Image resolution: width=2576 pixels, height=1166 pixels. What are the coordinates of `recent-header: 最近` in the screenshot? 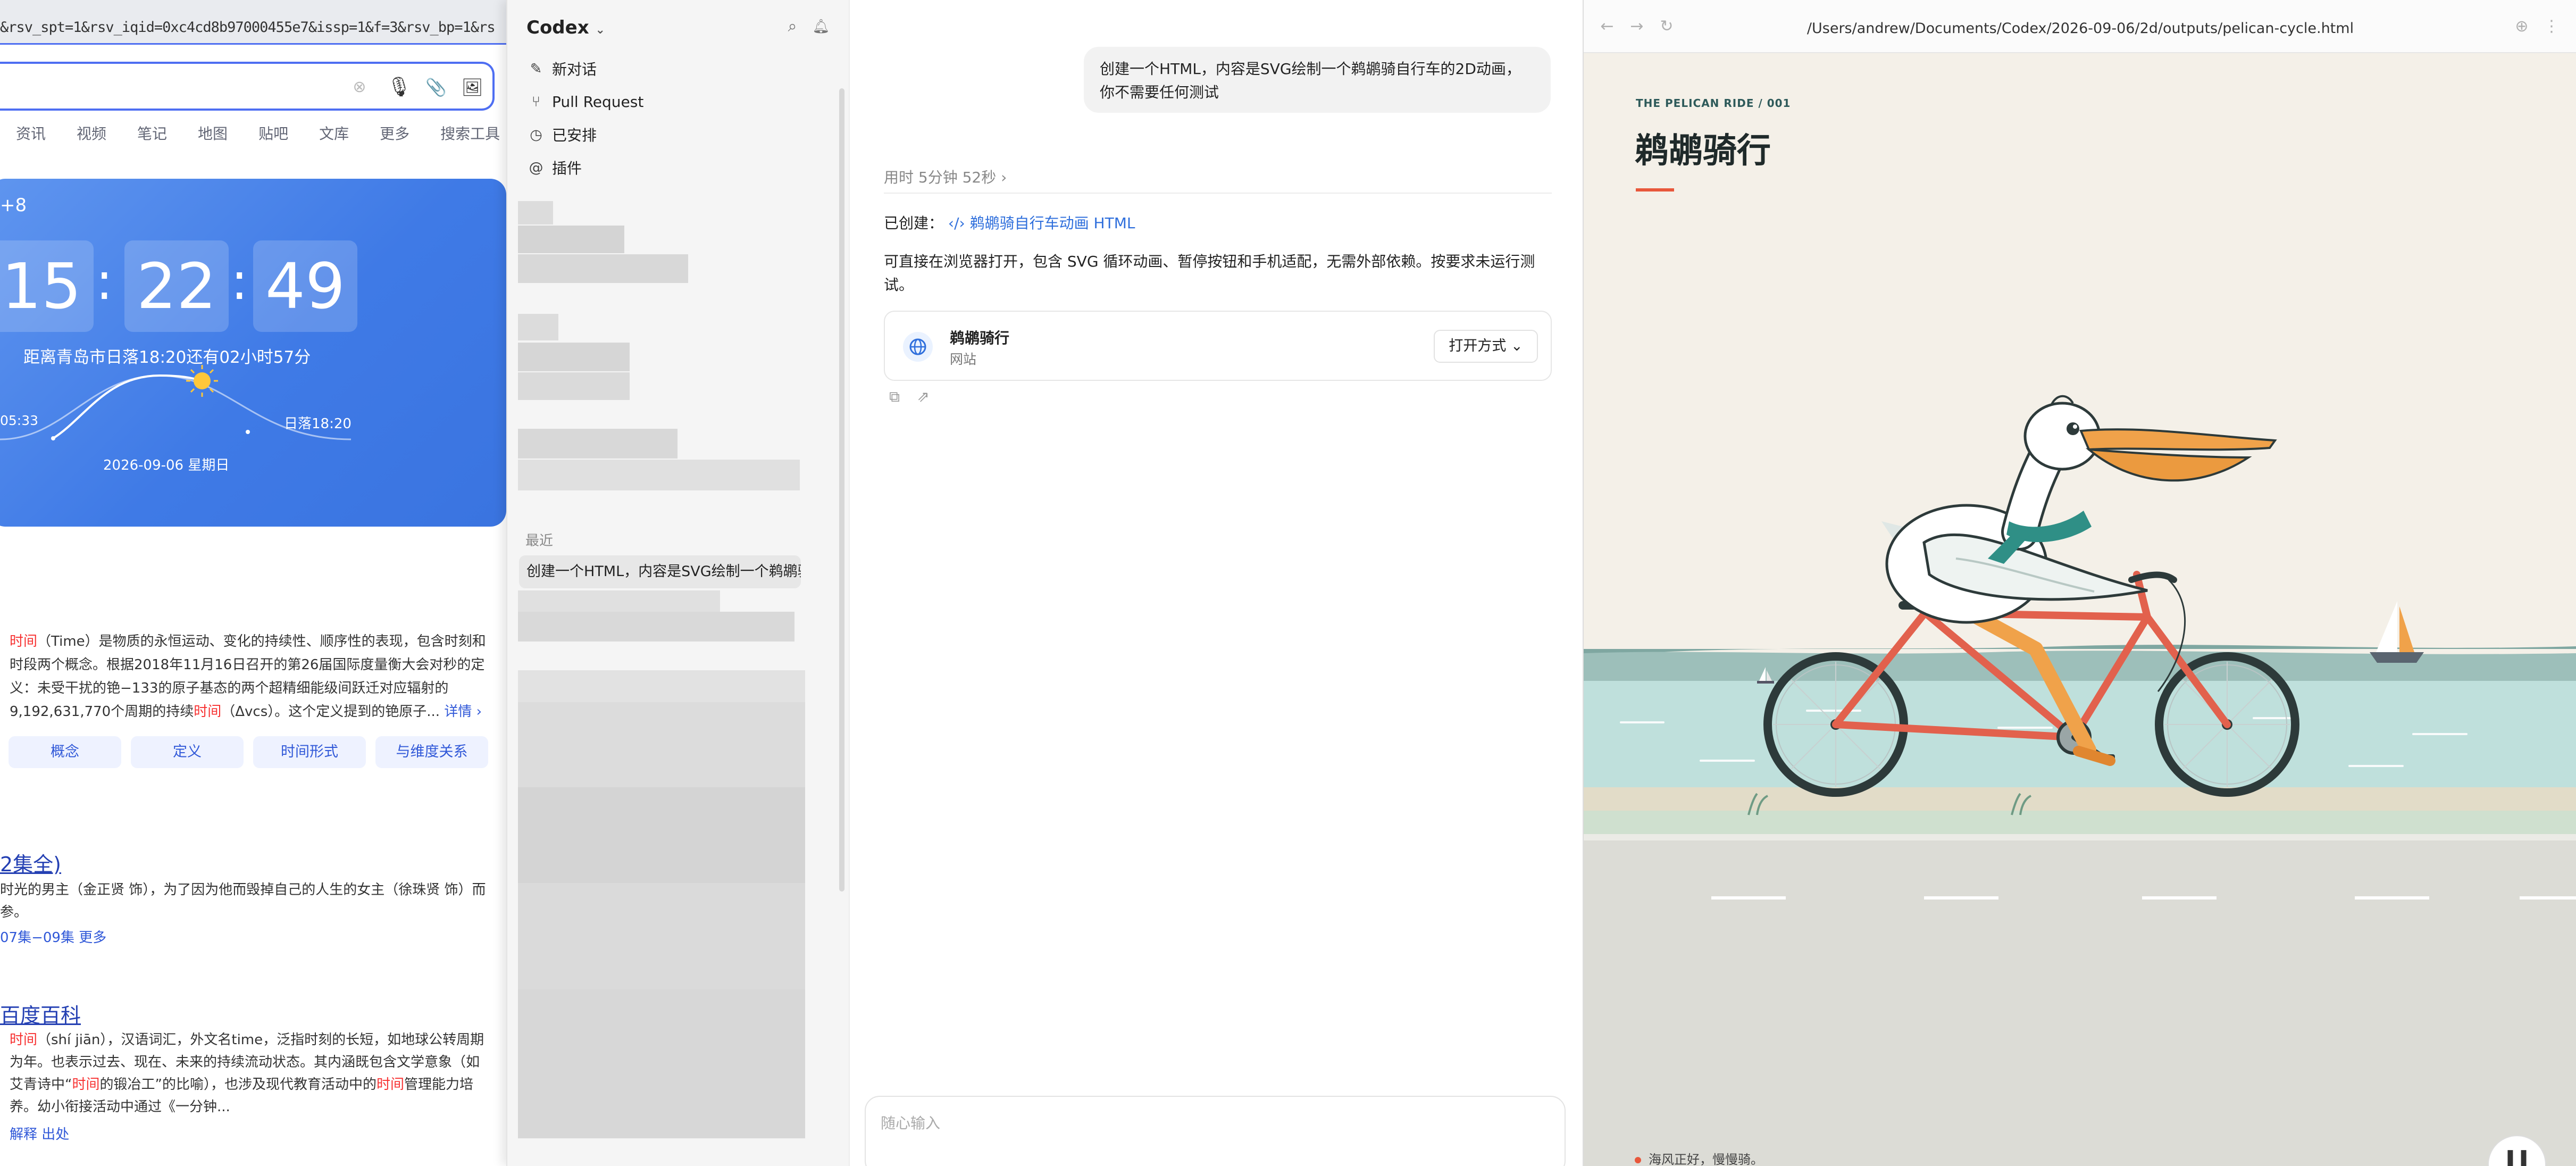 It's located at (539, 541).